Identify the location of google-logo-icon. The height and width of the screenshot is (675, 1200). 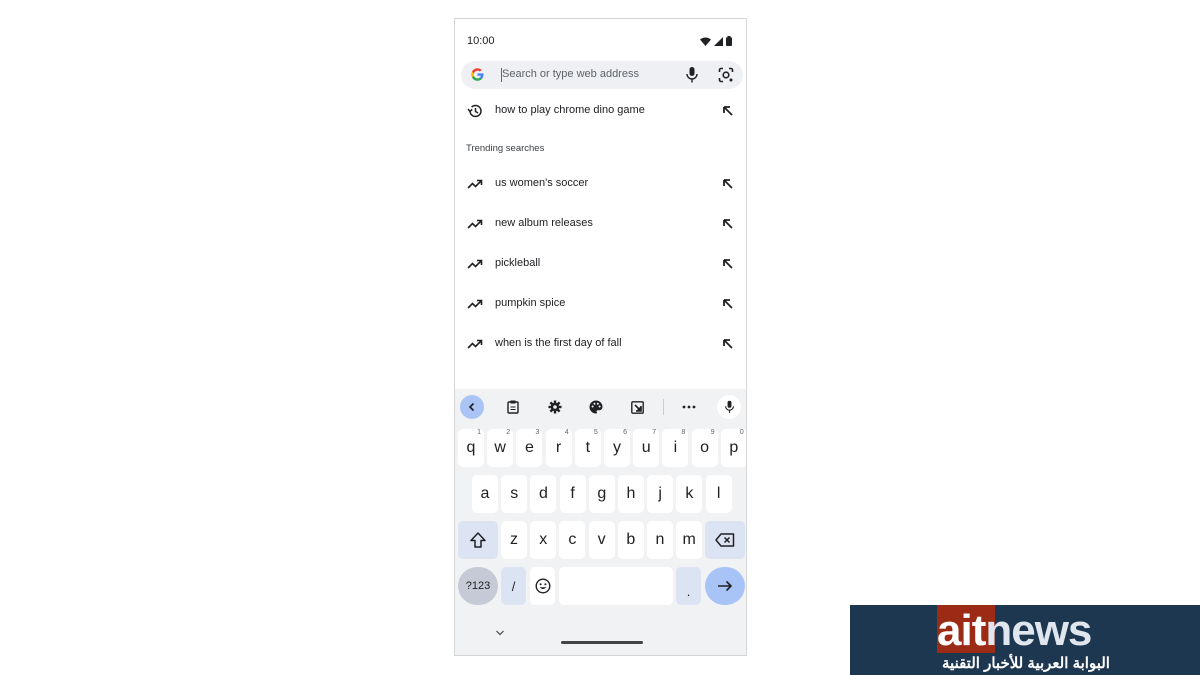
(477, 74).